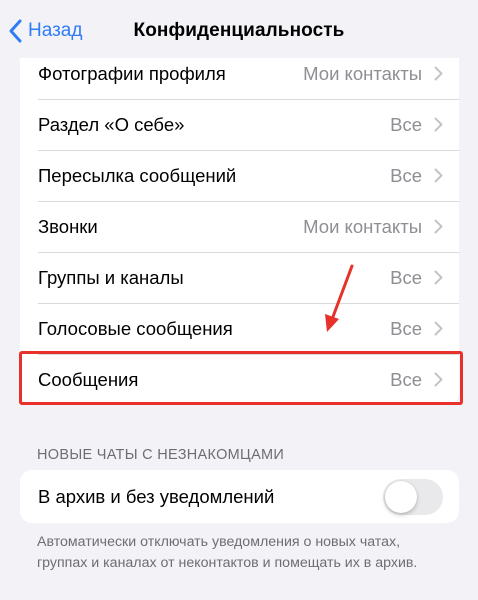 Image resolution: width=478 pixels, height=600 pixels. I want to click on row-label: Сообщения, so click(88, 379).